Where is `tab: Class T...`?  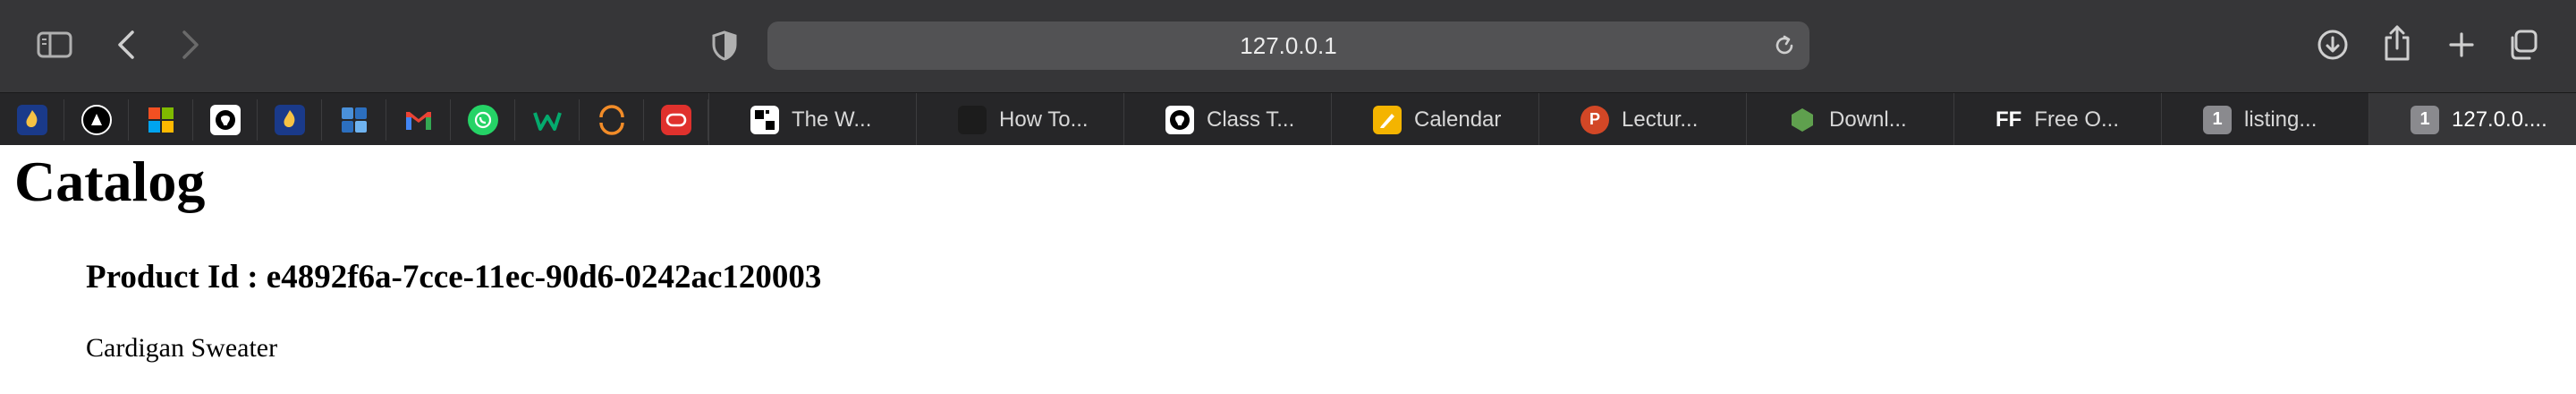 tab: Class T... is located at coordinates (1227, 119).